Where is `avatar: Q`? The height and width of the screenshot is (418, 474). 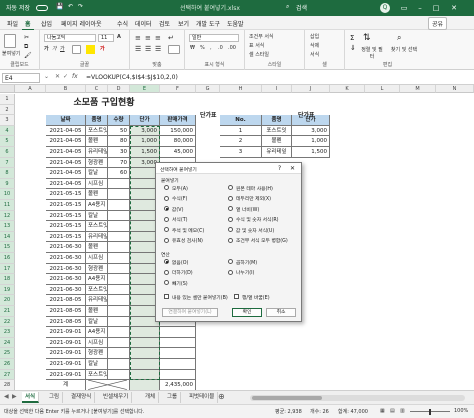
avatar: Q is located at coordinates (385, 8).